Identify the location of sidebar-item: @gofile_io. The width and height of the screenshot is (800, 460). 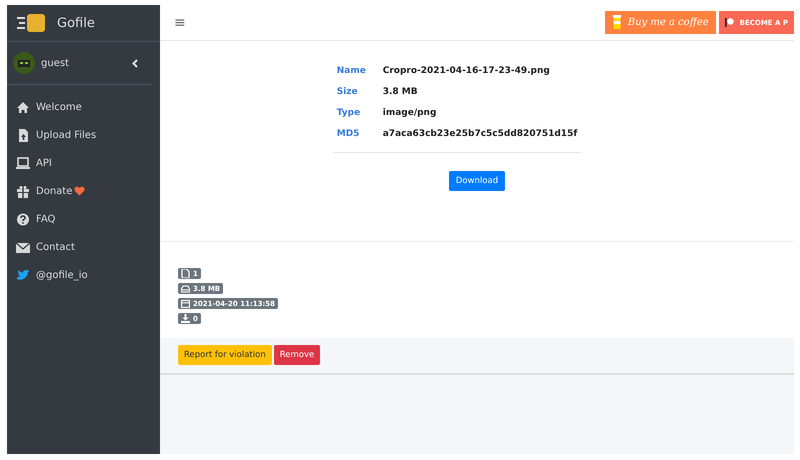
(83, 275).